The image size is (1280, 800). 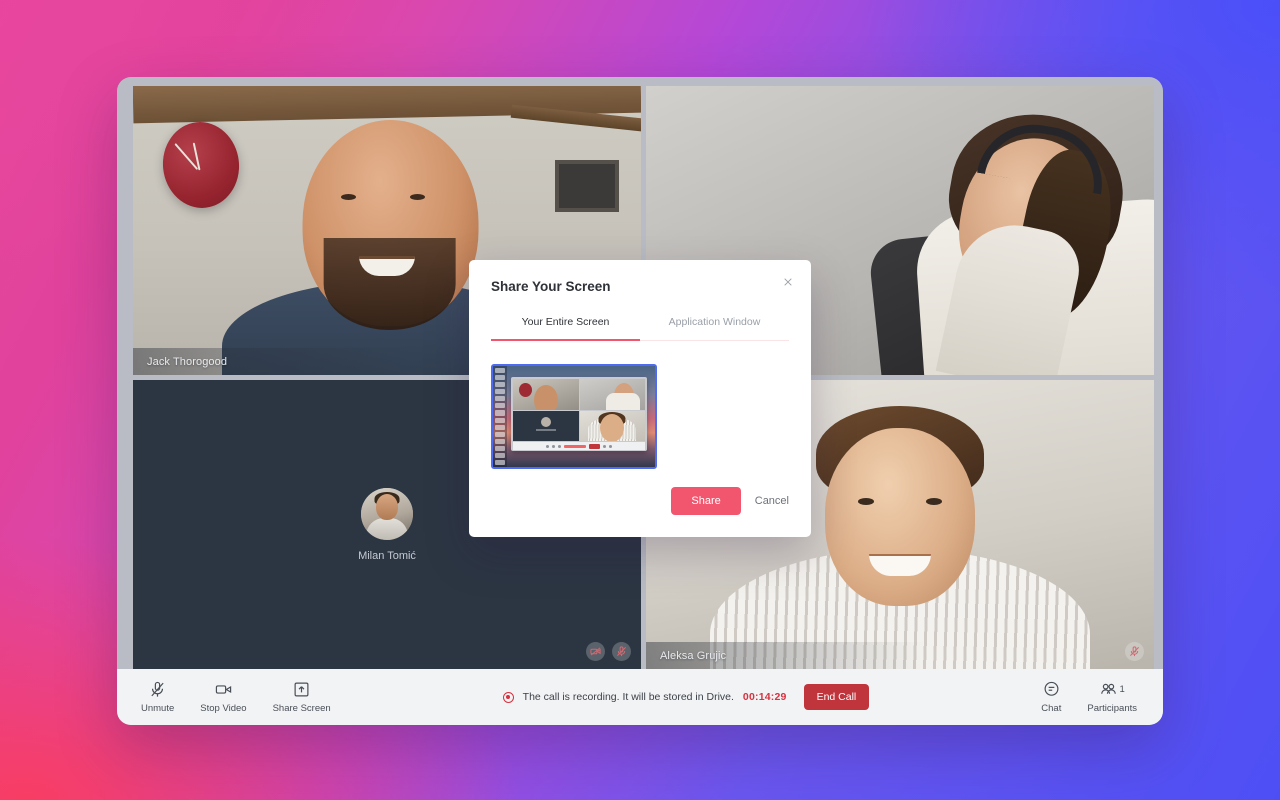 I want to click on chat-button: Chat, so click(x=1051, y=697).